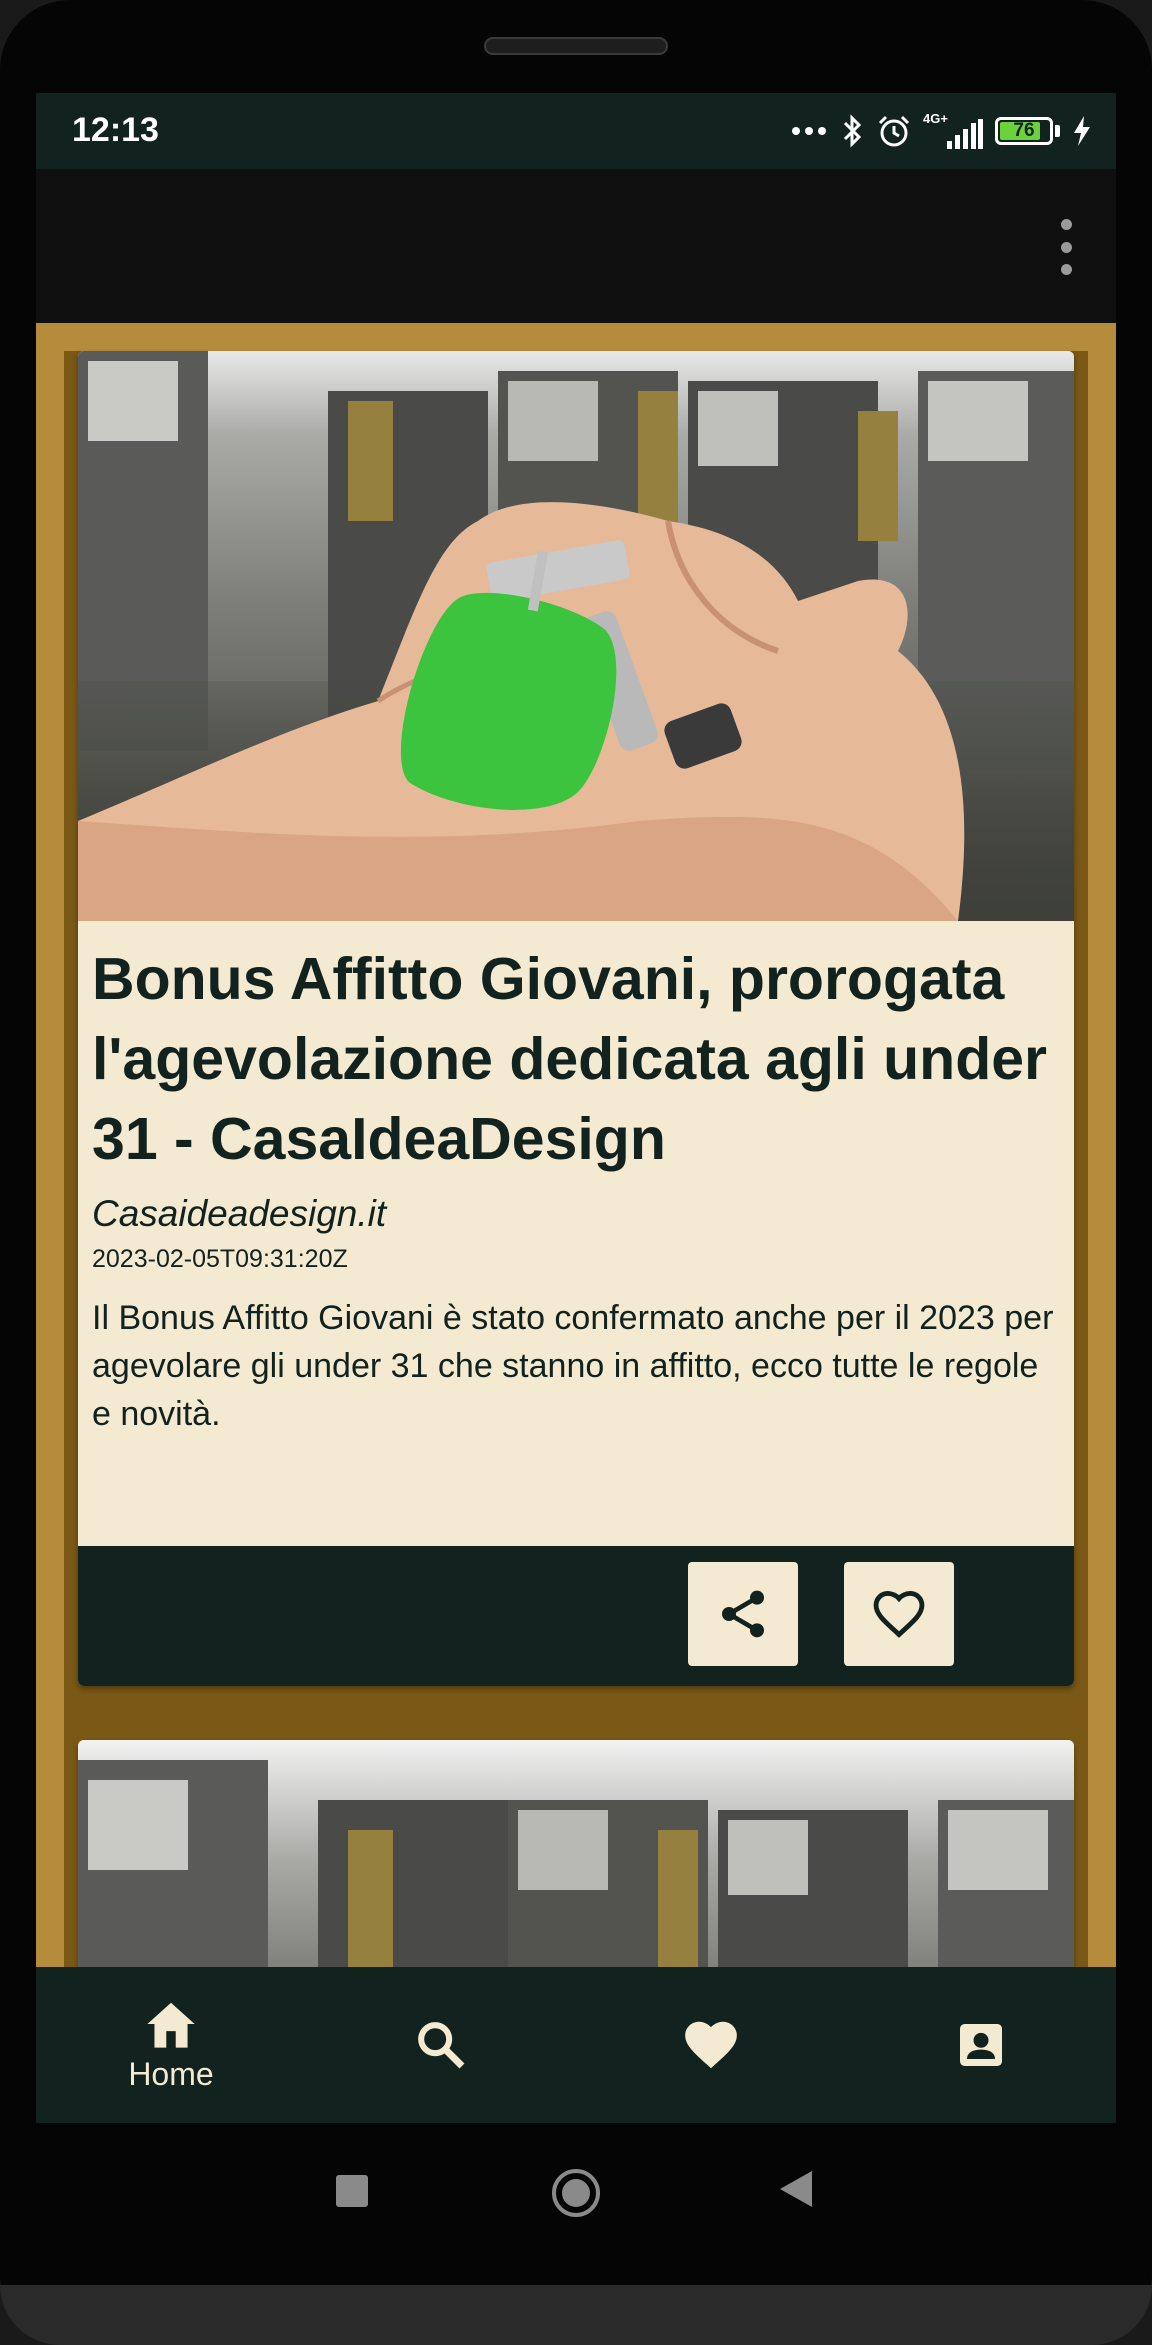 This screenshot has height=2345, width=1152. What do you see at coordinates (1082, 131) in the screenshot?
I see `charging-icon` at bounding box center [1082, 131].